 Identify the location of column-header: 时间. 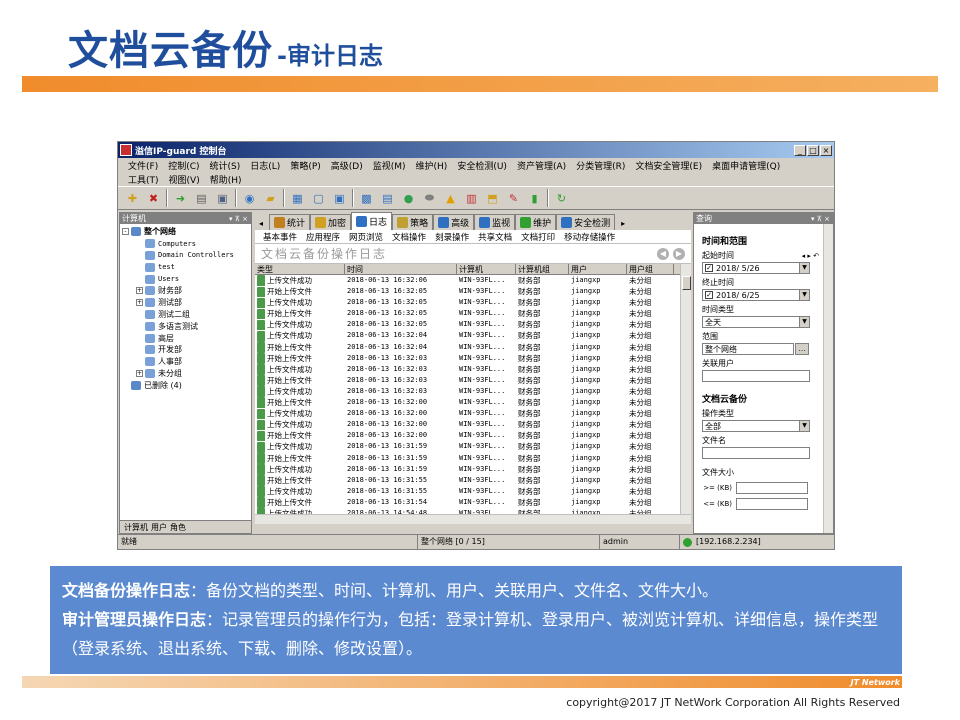
(401, 269).